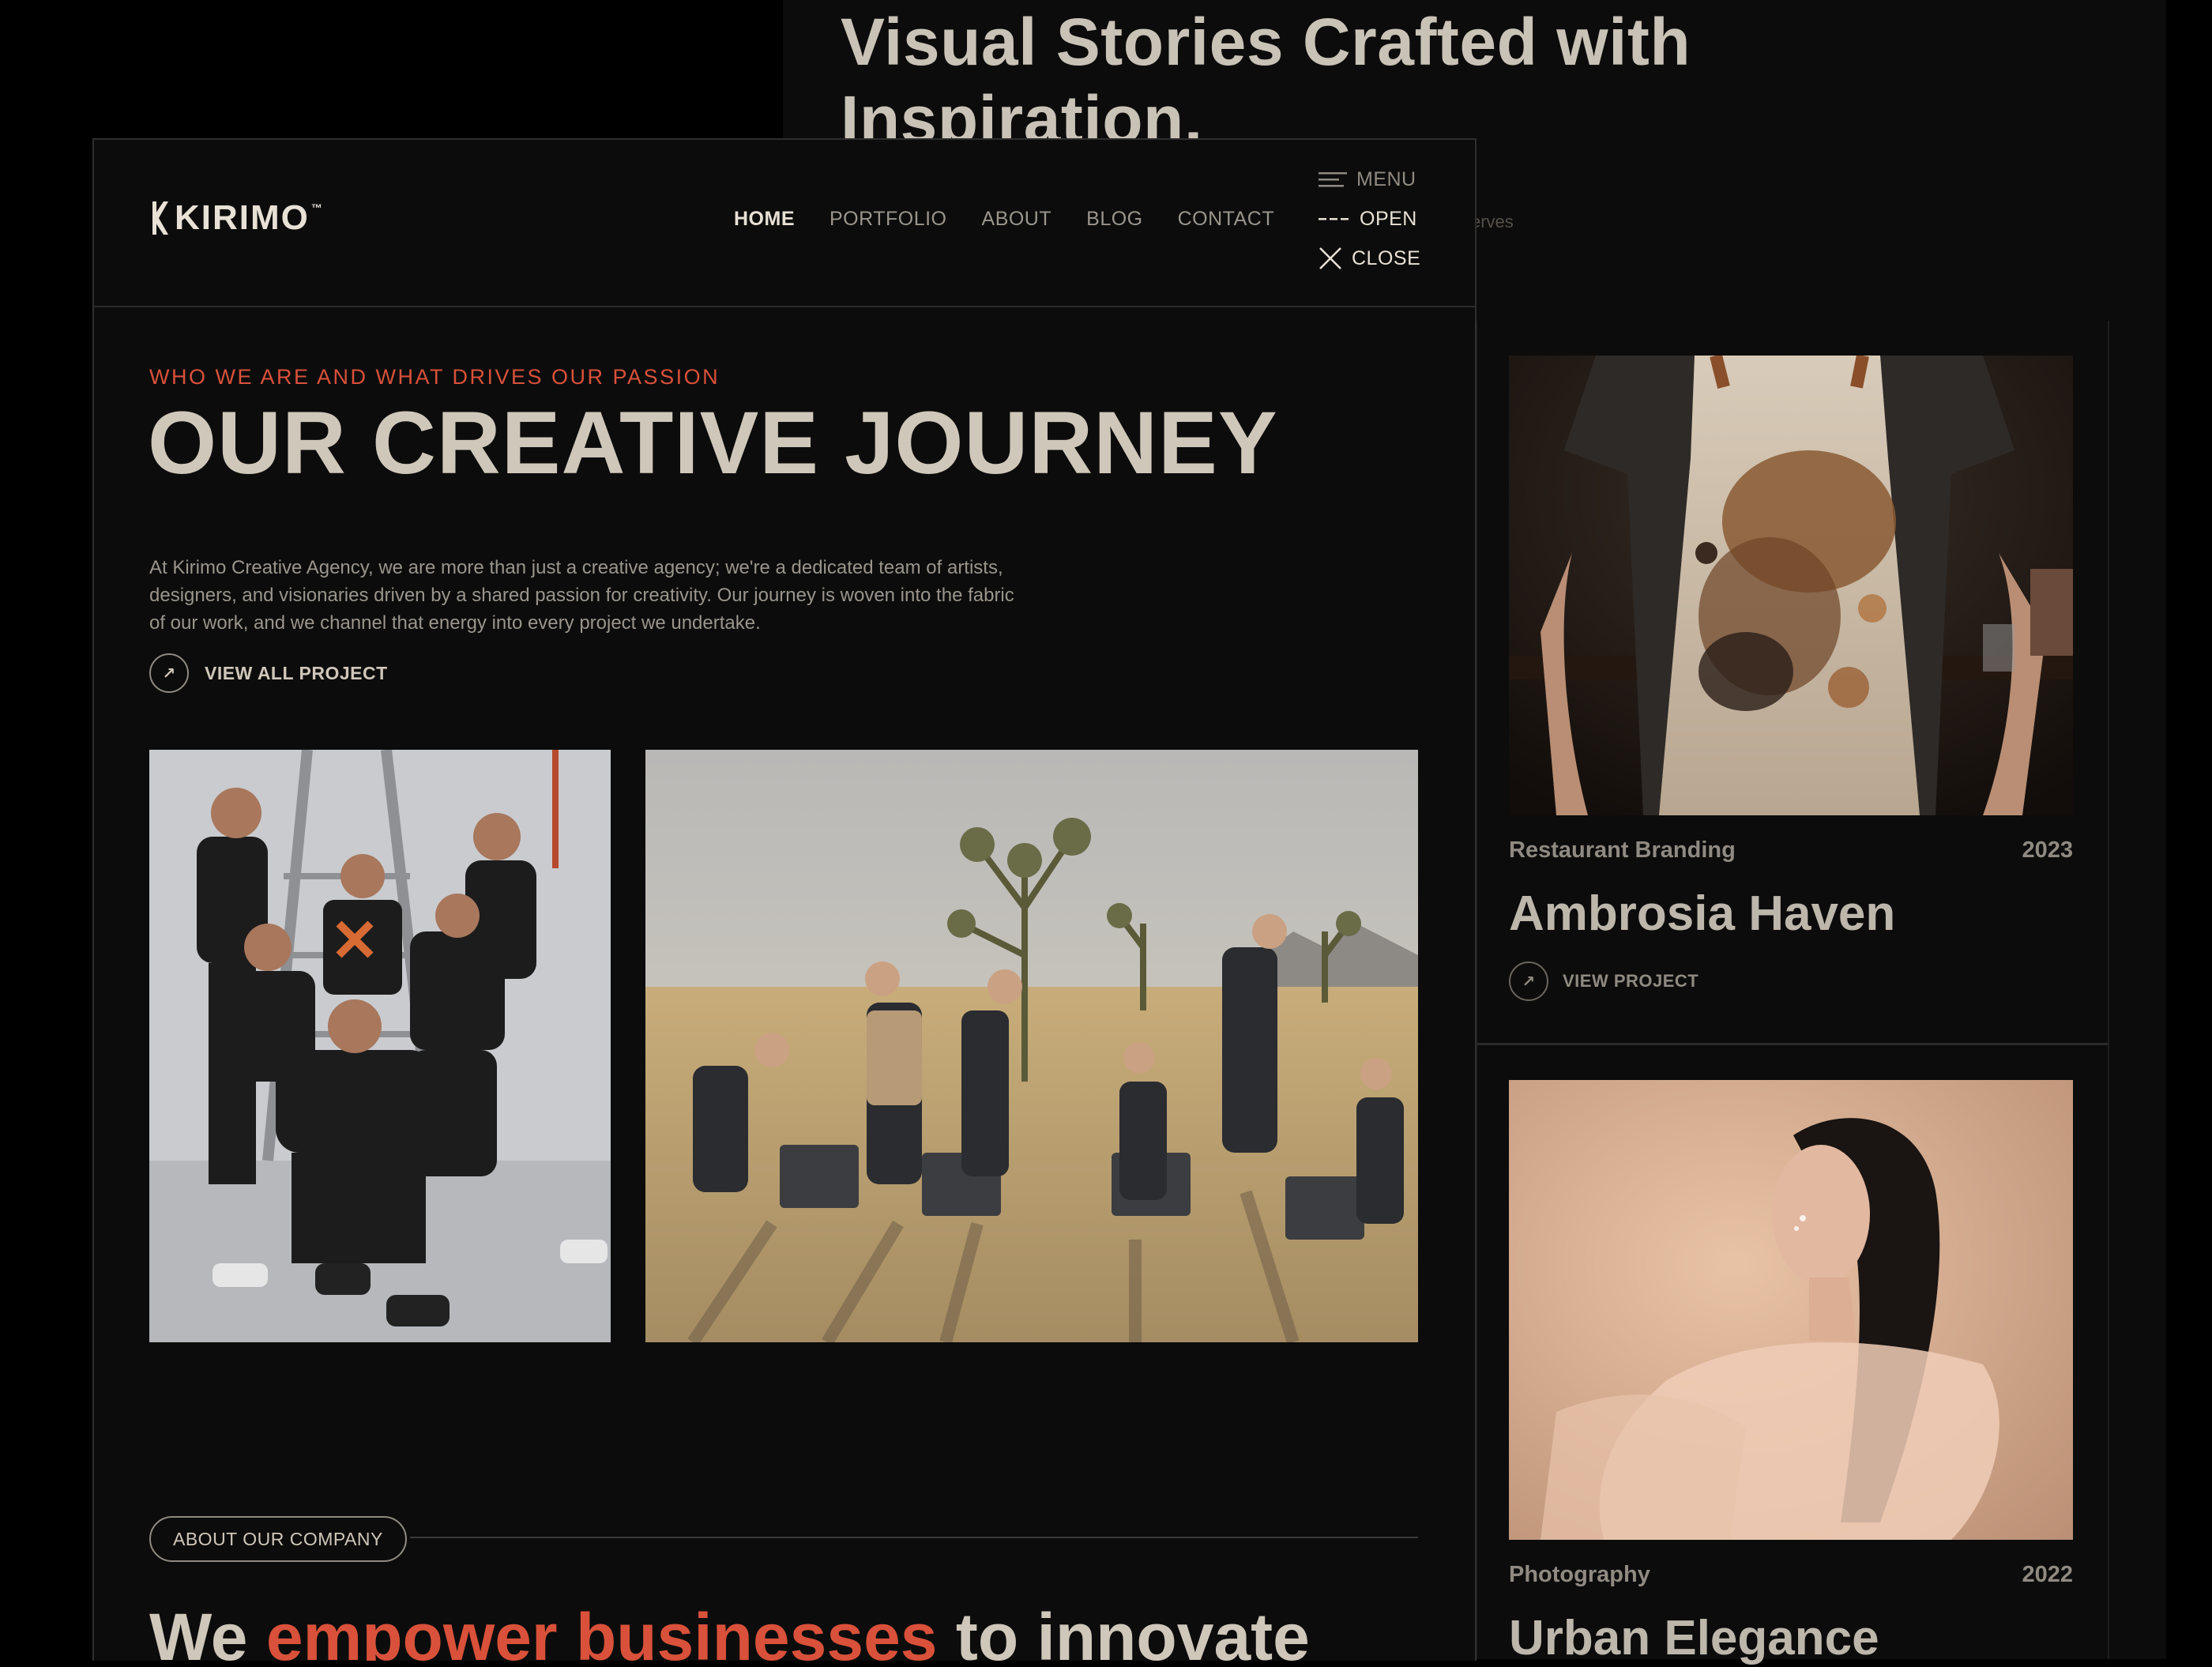  What do you see at coordinates (1032, 1046) in the screenshot?
I see `desert-group-photo` at bounding box center [1032, 1046].